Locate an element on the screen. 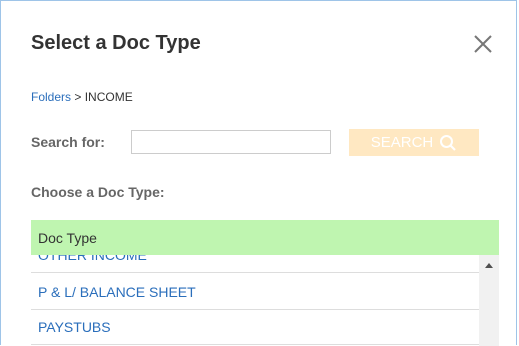  search-button: SEARCH is located at coordinates (414, 142).